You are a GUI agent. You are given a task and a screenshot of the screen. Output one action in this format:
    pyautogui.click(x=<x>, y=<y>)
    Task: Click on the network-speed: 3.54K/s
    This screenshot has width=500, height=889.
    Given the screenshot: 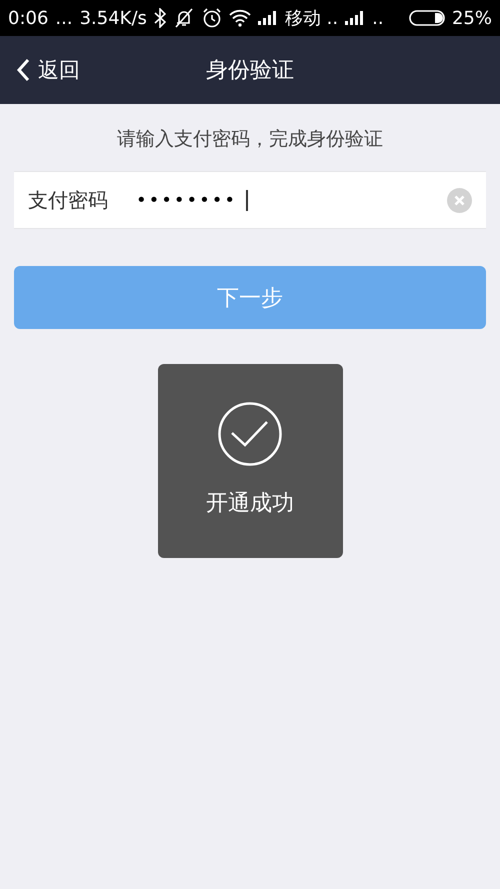 What is the action you would take?
    pyautogui.click(x=113, y=18)
    